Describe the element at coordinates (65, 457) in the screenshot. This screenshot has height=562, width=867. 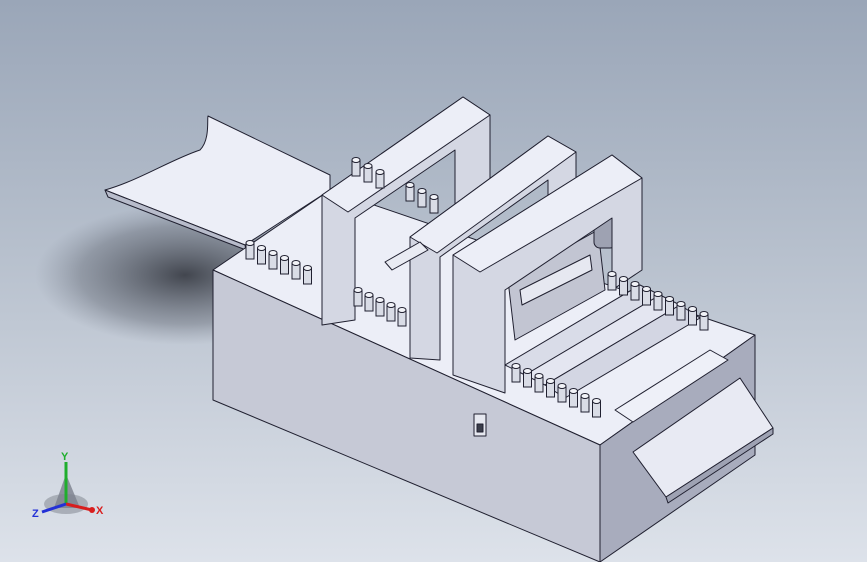
I see `y-axis-label: Y` at that location.